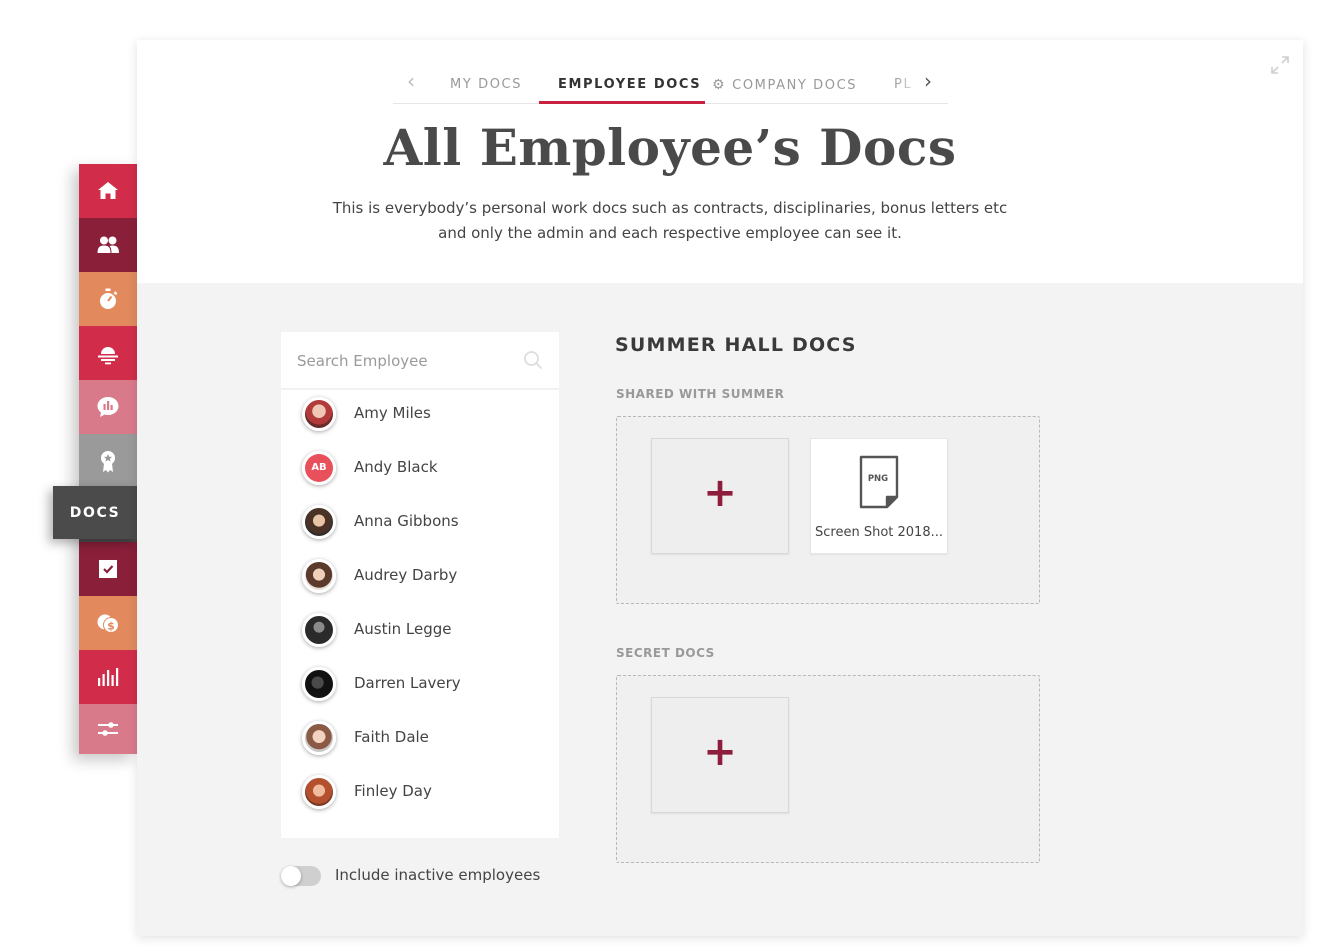 This screenshot has height=951, width=1320. What do you see at coordinates (629, 84) in the screenshot?
I see `tab-employee-docs: EMPLOYEE DOCS` at bounding box center [629, 84].